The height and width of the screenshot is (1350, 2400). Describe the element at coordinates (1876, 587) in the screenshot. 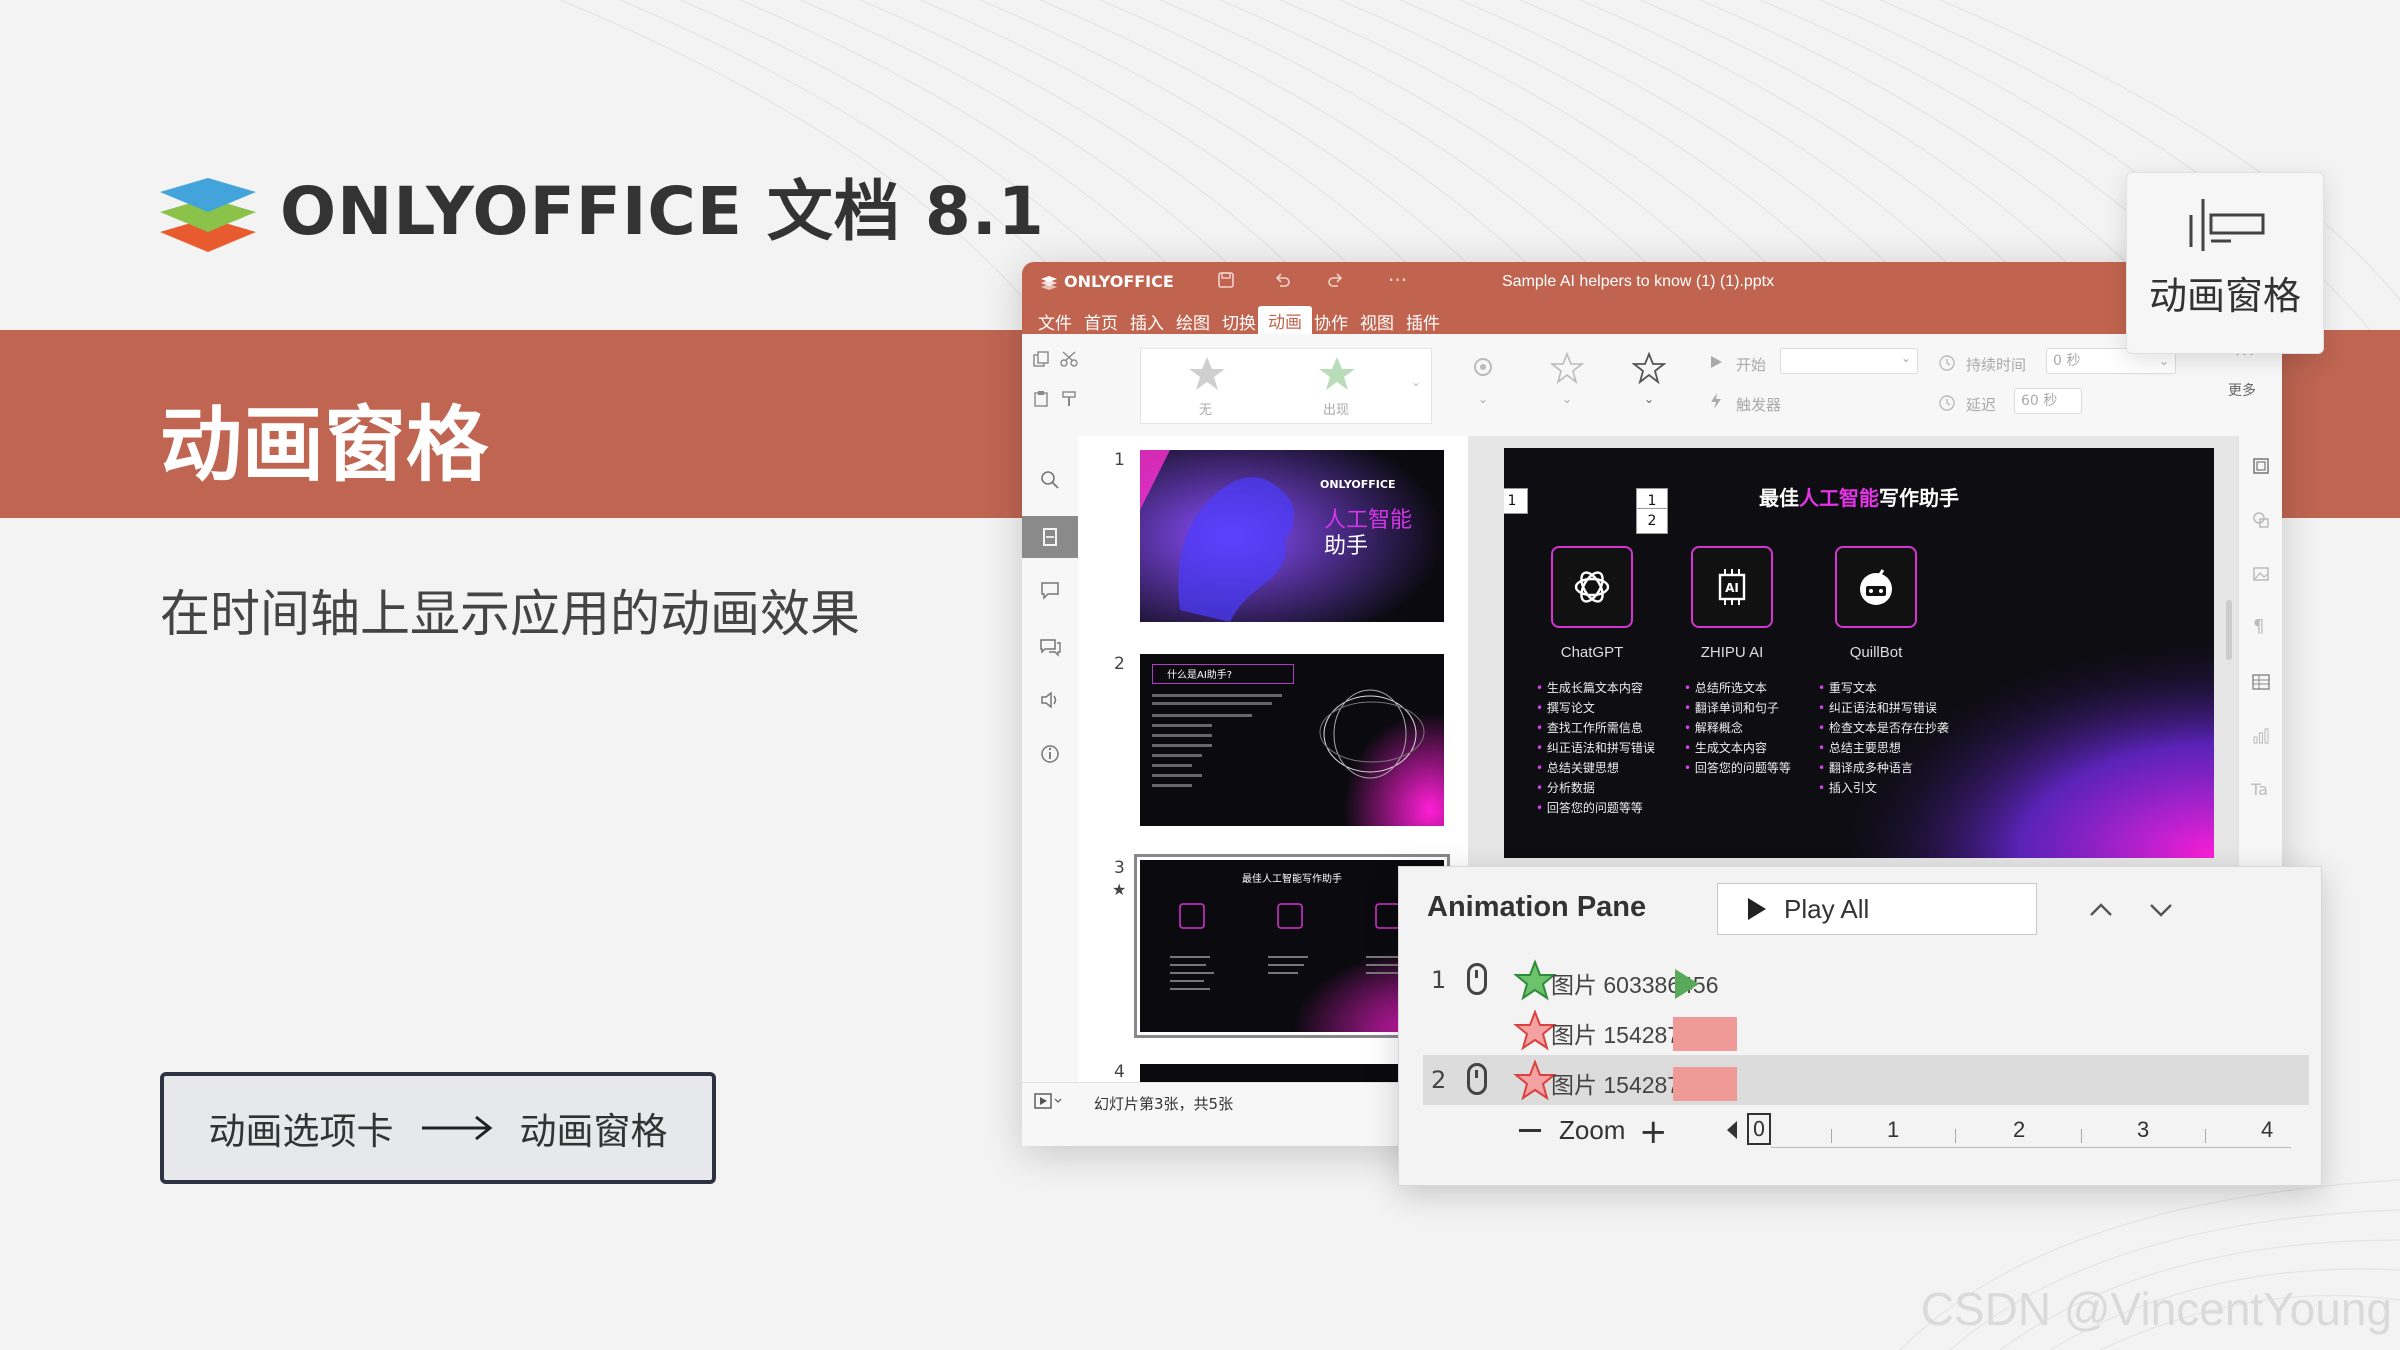

I see `quillbot-icon` at that location.